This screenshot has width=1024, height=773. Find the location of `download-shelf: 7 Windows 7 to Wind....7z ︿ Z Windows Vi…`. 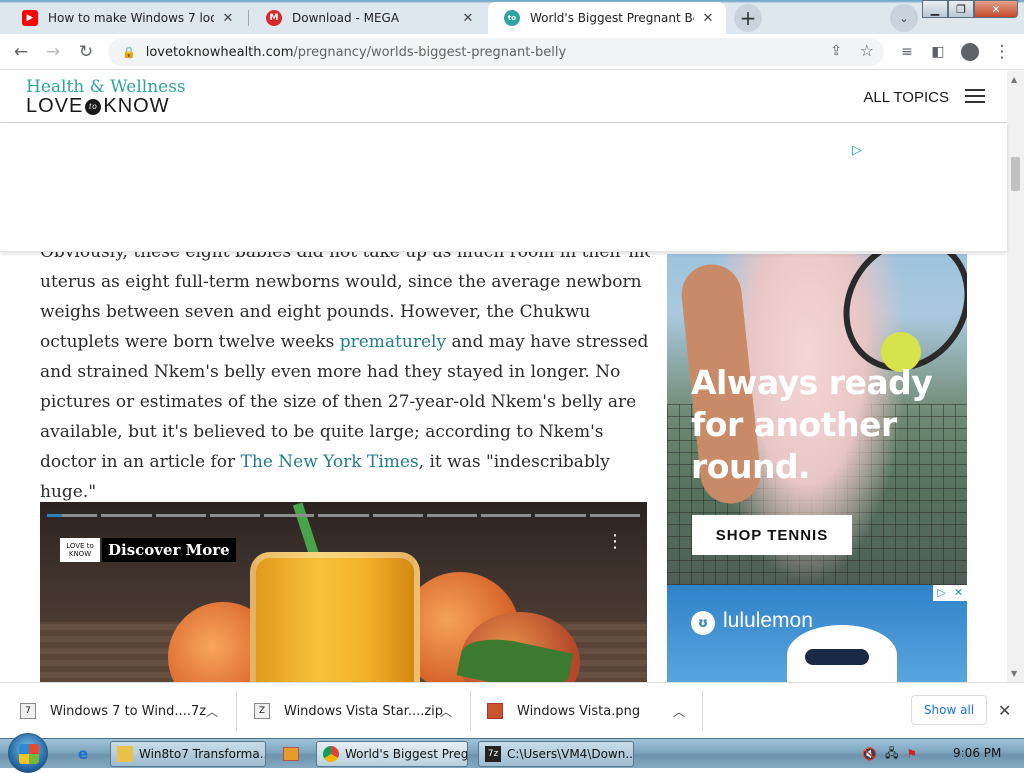

download-shelf: 7 Windows 7 to Wind....7z ︿ Z Windows Vi… is located at coordinates (512, 710).